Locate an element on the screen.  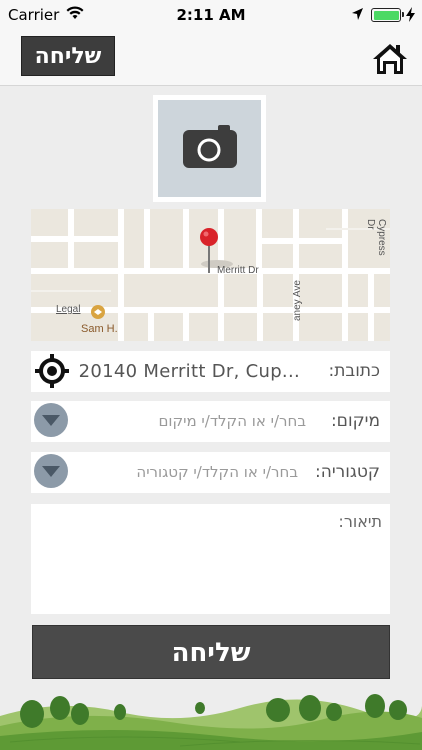
location-placeholder: בחר/י או הקלד/י מיקום is located at coordinates (232, 421).